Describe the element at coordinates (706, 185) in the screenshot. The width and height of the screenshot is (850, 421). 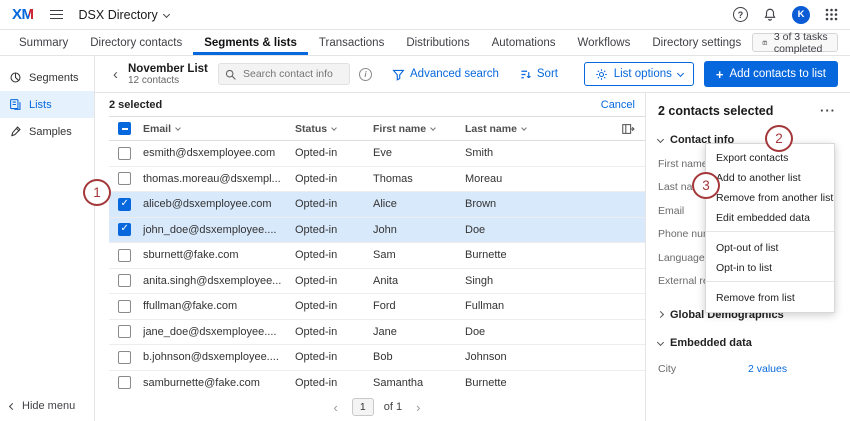
I see `annotation-circle-3: 3` at that location.